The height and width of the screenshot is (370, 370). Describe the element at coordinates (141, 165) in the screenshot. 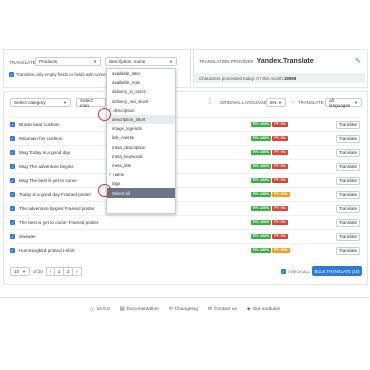

I see `dropdown-option-meta-title: meta_title` at that location.